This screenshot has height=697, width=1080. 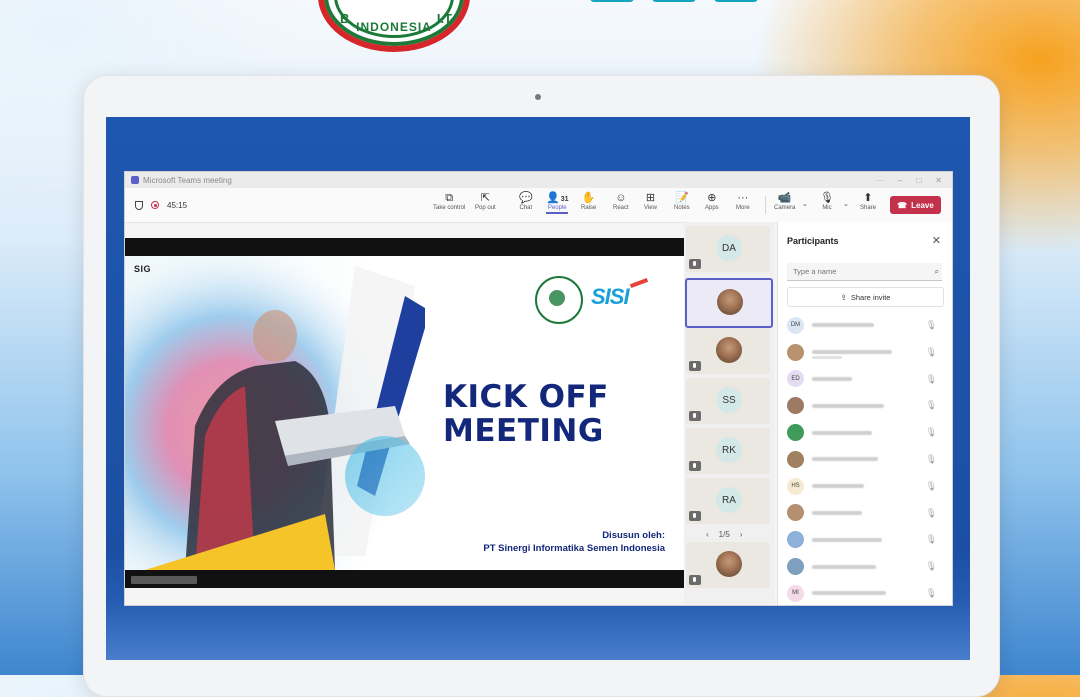 What do you see at coordinates (900, 180) in the screenshot?
I see `minimize-icon: –` at bounding box center [900, 180].